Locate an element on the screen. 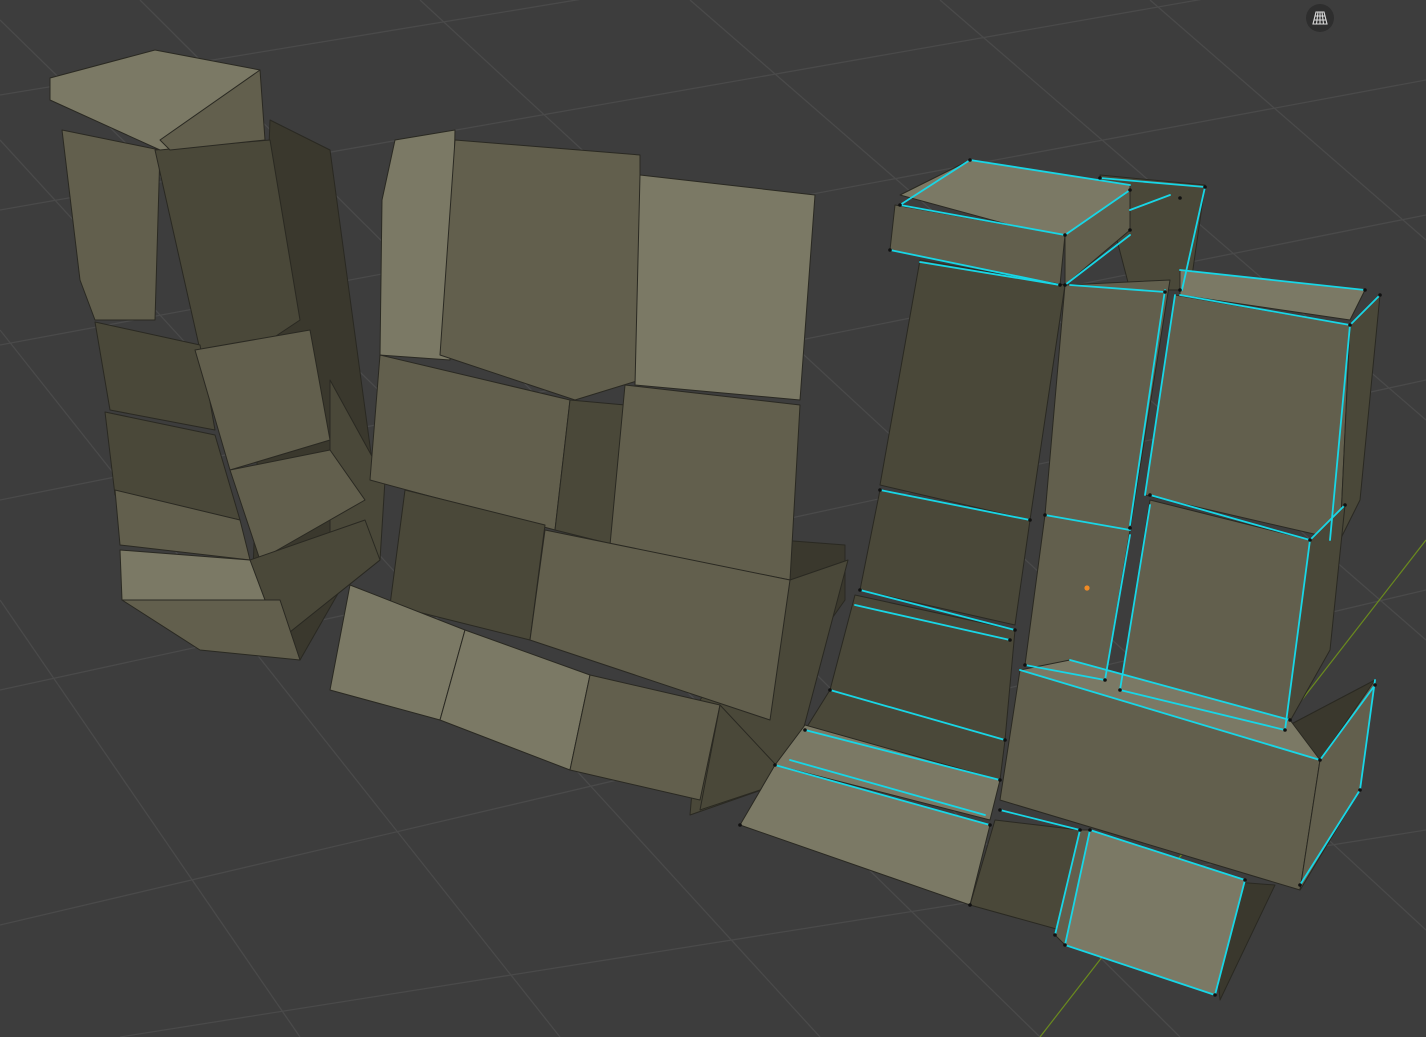 This screenshot has width=1426, height=1037. stone-pillar is located at coordinates (217, 355).